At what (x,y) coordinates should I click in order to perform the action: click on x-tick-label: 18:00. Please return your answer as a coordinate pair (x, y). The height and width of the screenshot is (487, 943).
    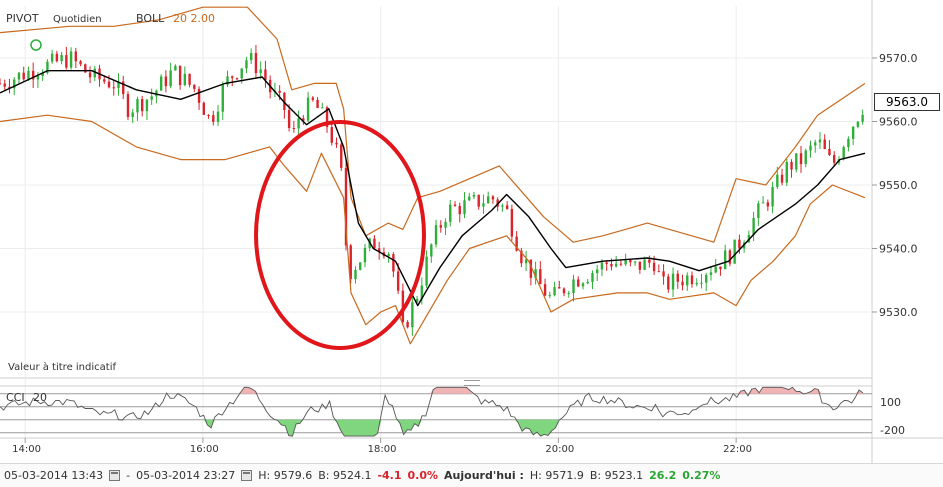
    Looking at the image, I should click on (382, 449).